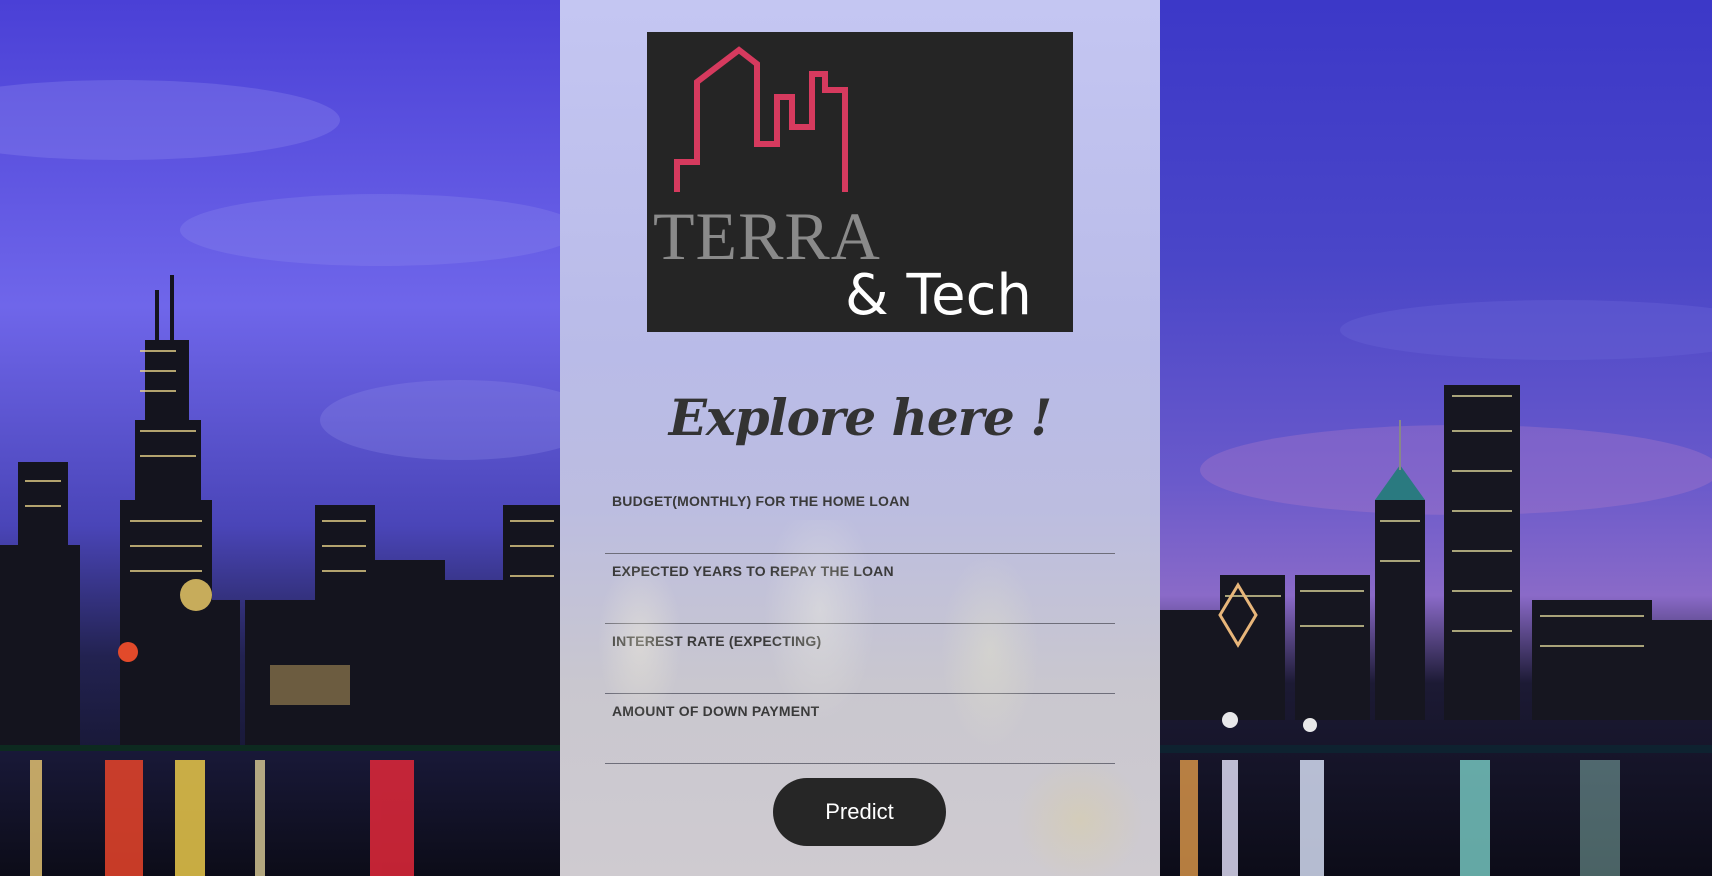  I want to click on budget-field: BUDGET(MONTHLY) FOR THE HOME LOAN, so click(860, 519).